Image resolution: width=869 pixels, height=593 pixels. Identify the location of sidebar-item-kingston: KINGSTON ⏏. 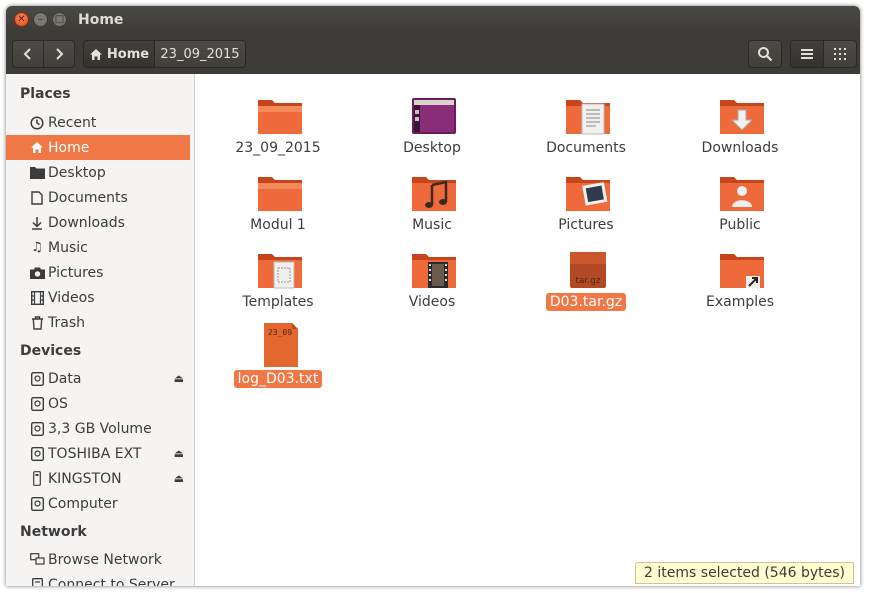
(98, 478).